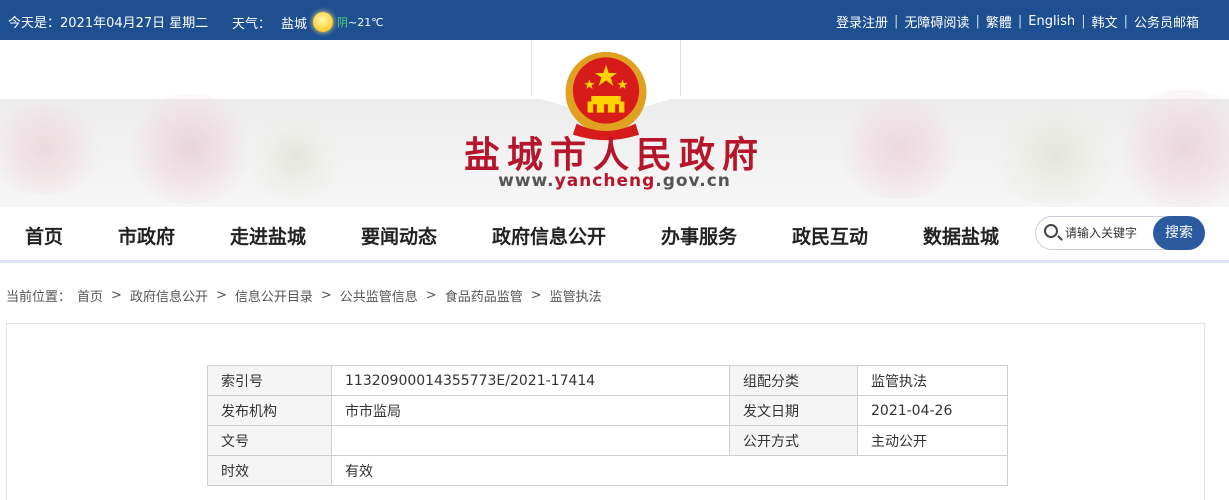 Image resolution: width=1229 pixels, height=500 pixels. Describe the element at coordinates (484, 295) in the screenshot. I see `breadcrumb-food-drug: 食品药品监管` at that location.